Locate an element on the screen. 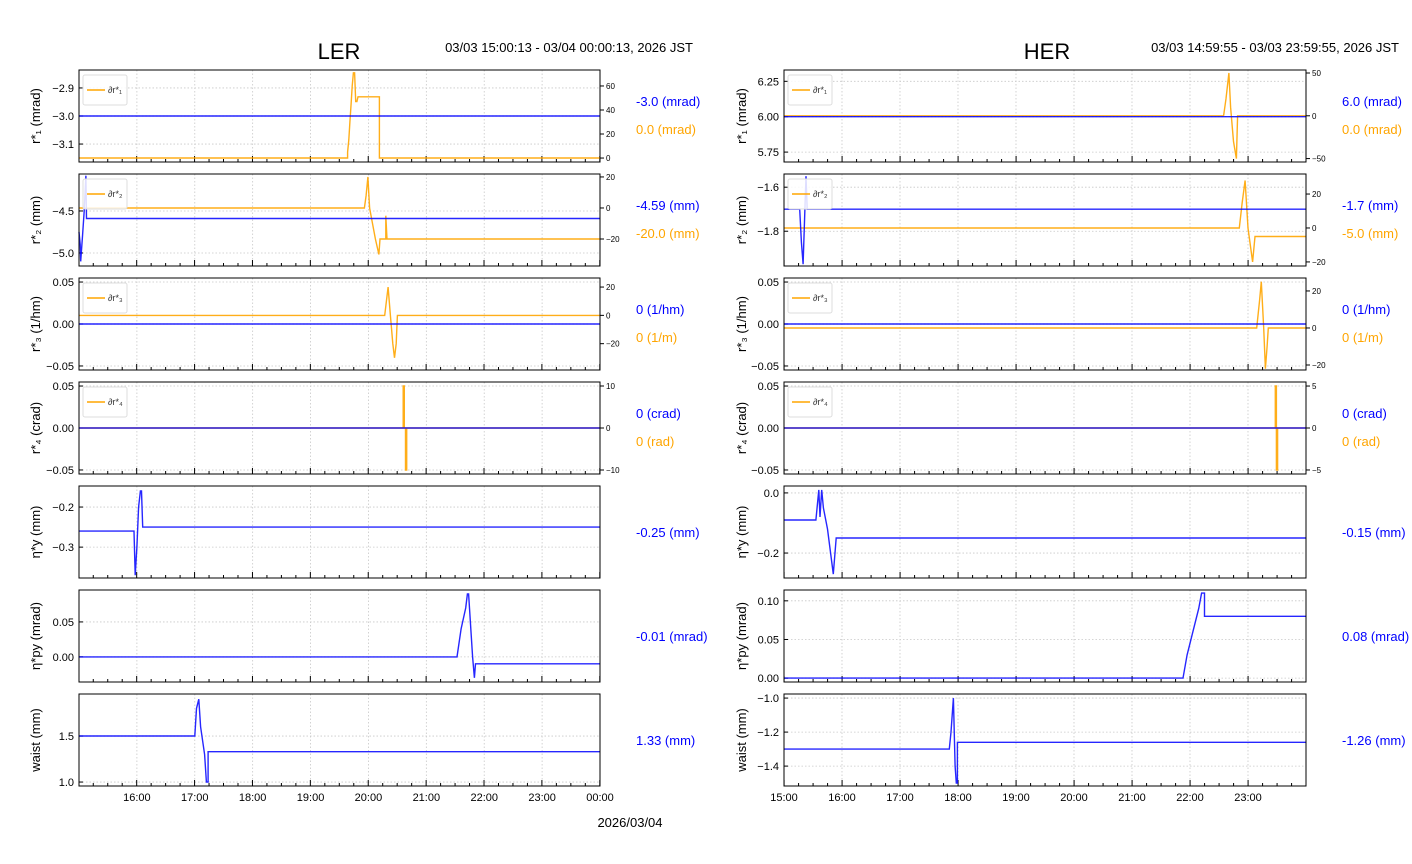 Image resolution: width=1412 pixels, height=864 pixels. legend-label: ∂r*₄ is located at coordinates (820, 402).